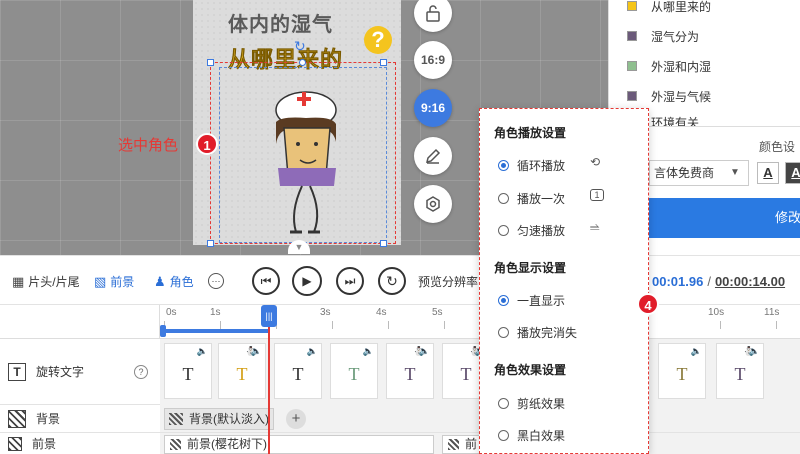  What do you see at coordinates (503, 198) in the screenshot?
I see `radio-once` at bounding box center [503, 198].